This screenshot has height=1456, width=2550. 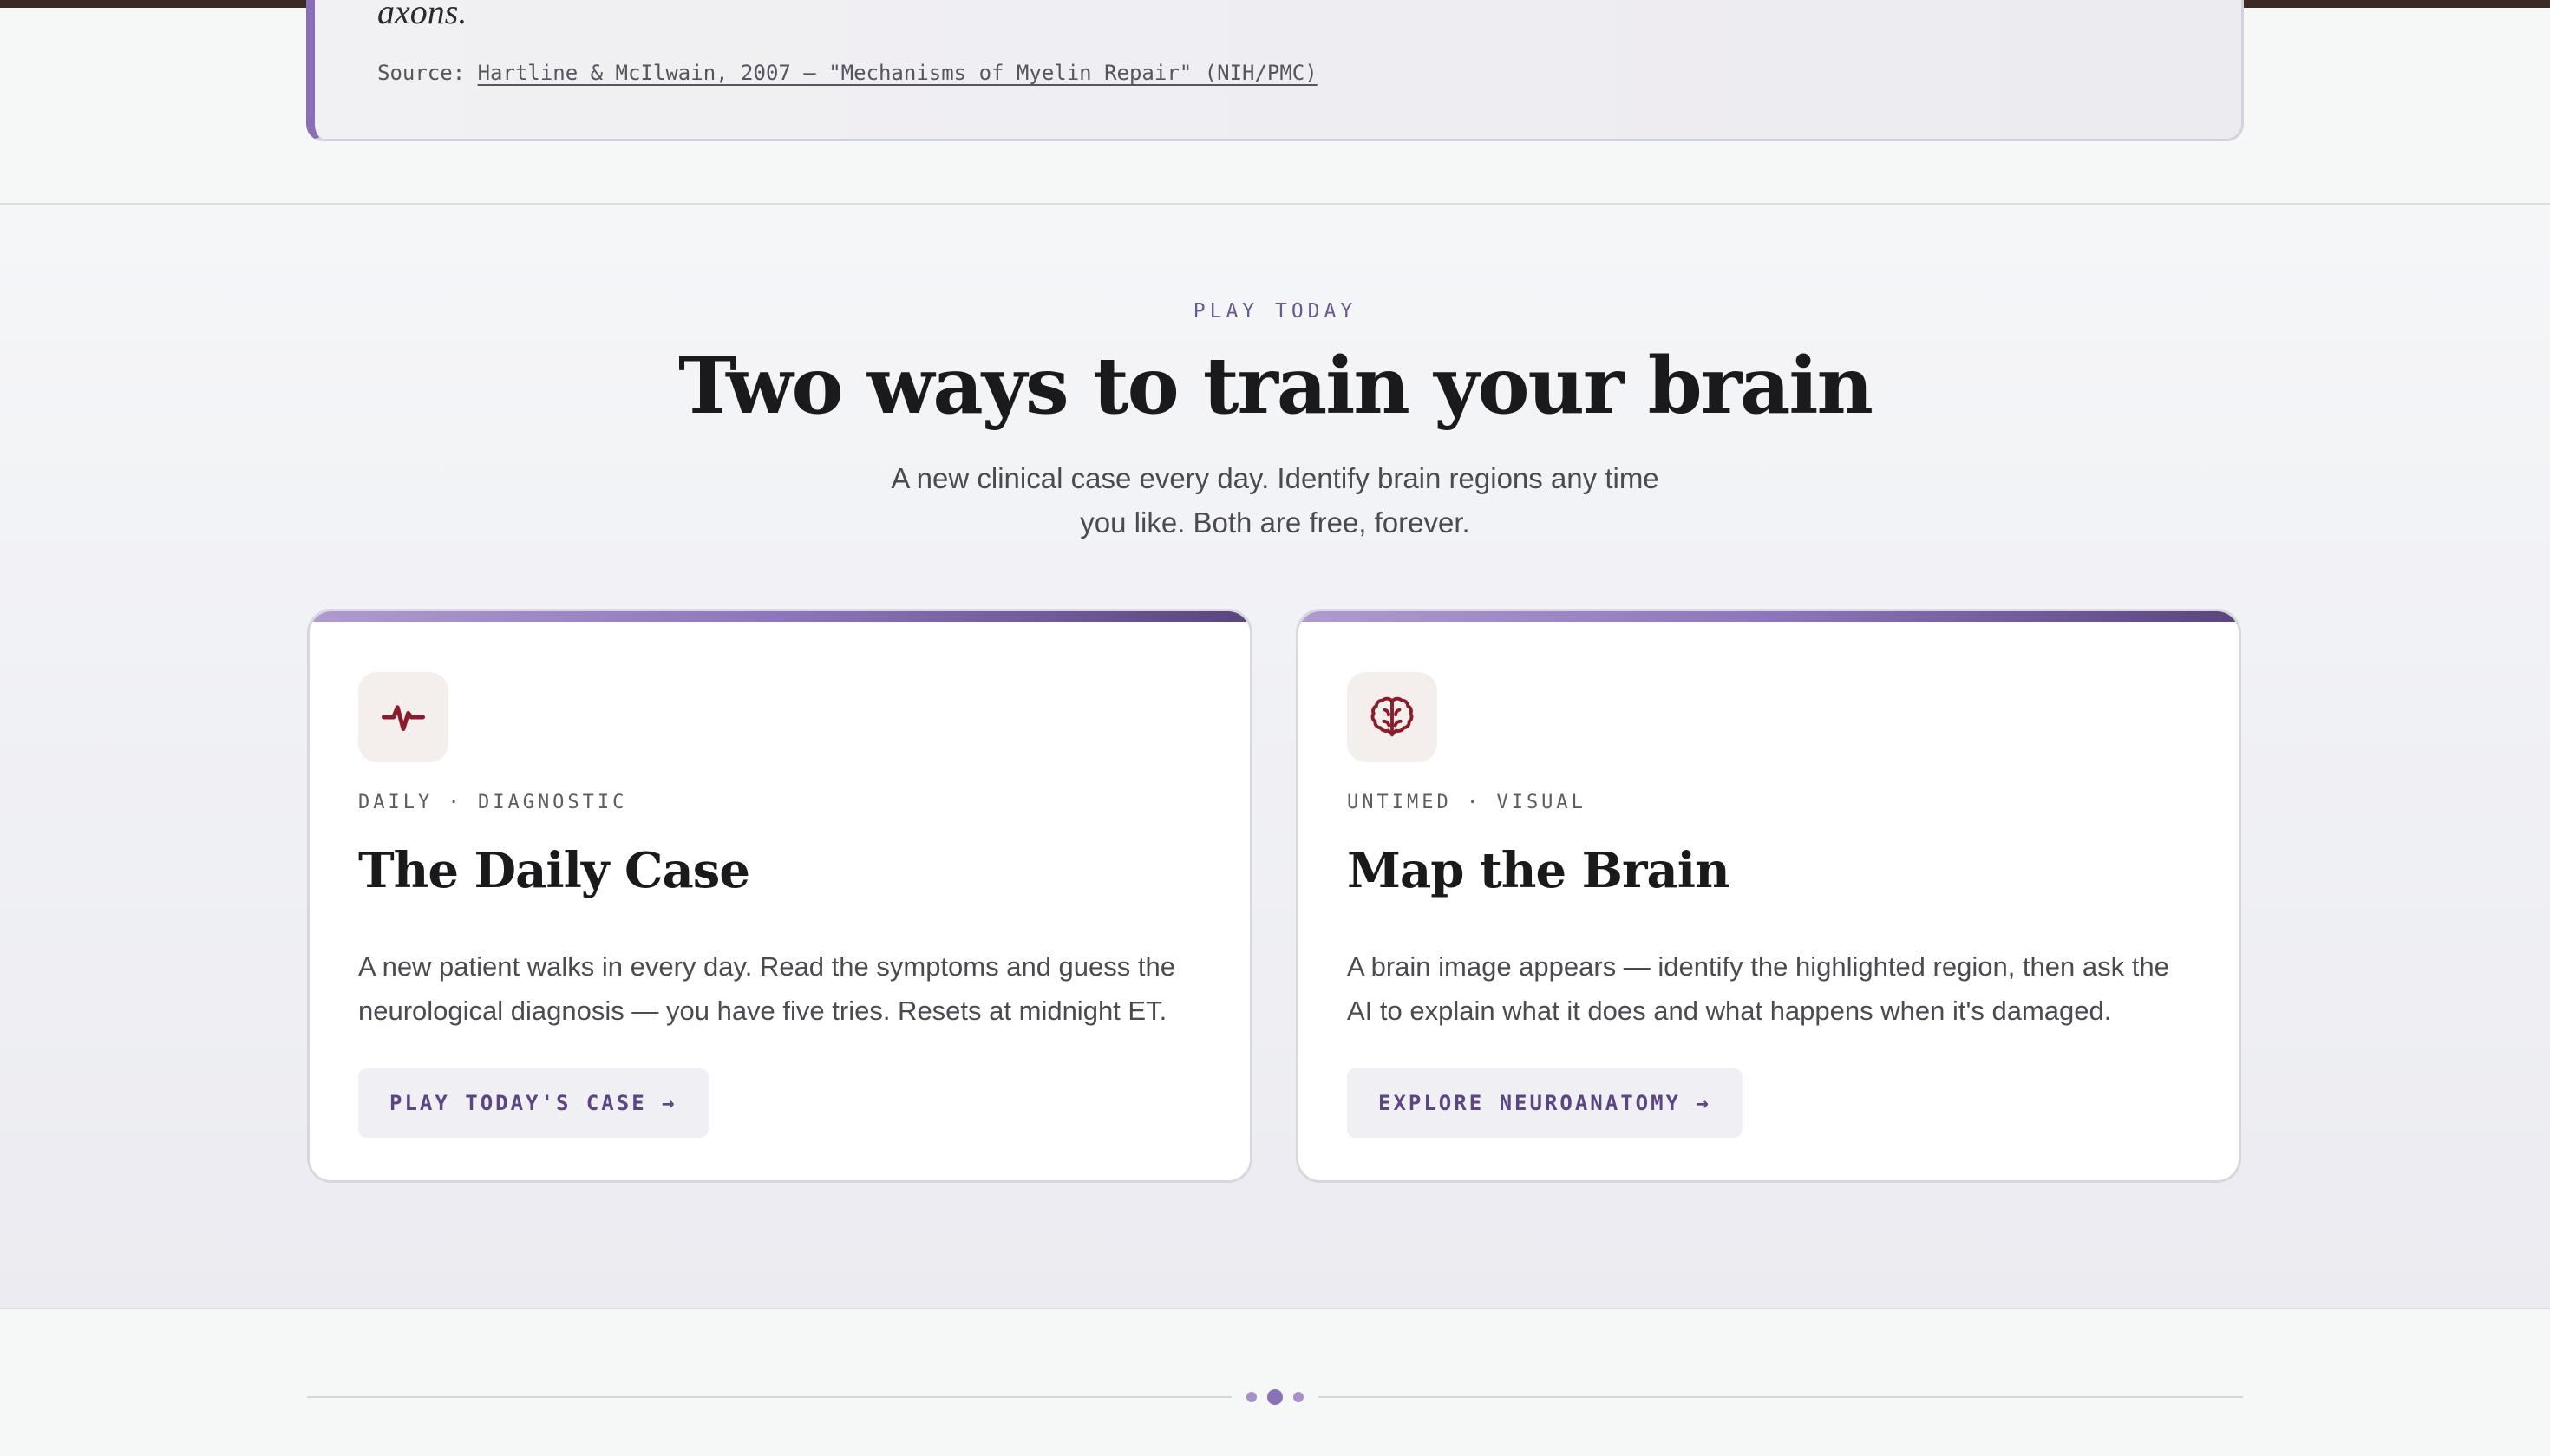 I want to click on section-title: Two ways to train your brain, so click(x=1275, y=386).